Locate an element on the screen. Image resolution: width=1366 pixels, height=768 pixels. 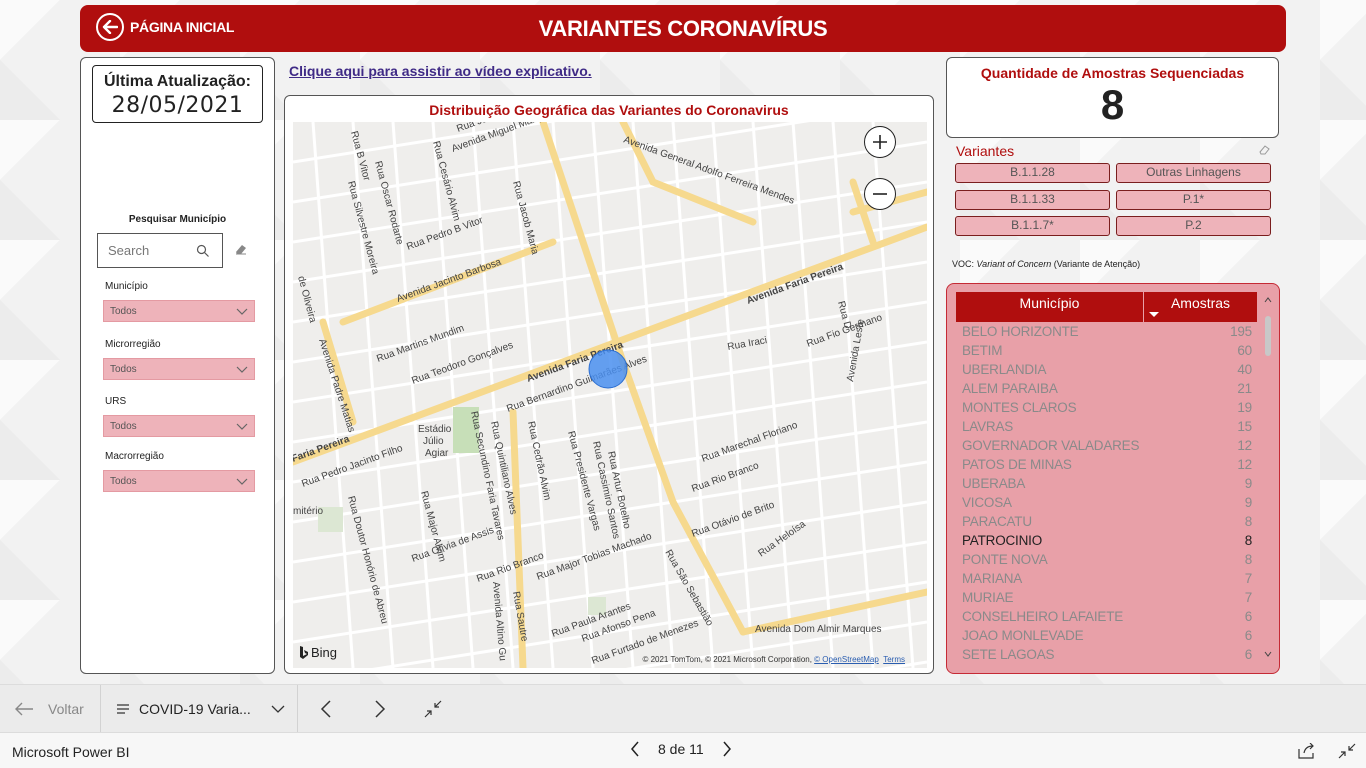
table-scrollbar is located at coordinates (1268, 477).